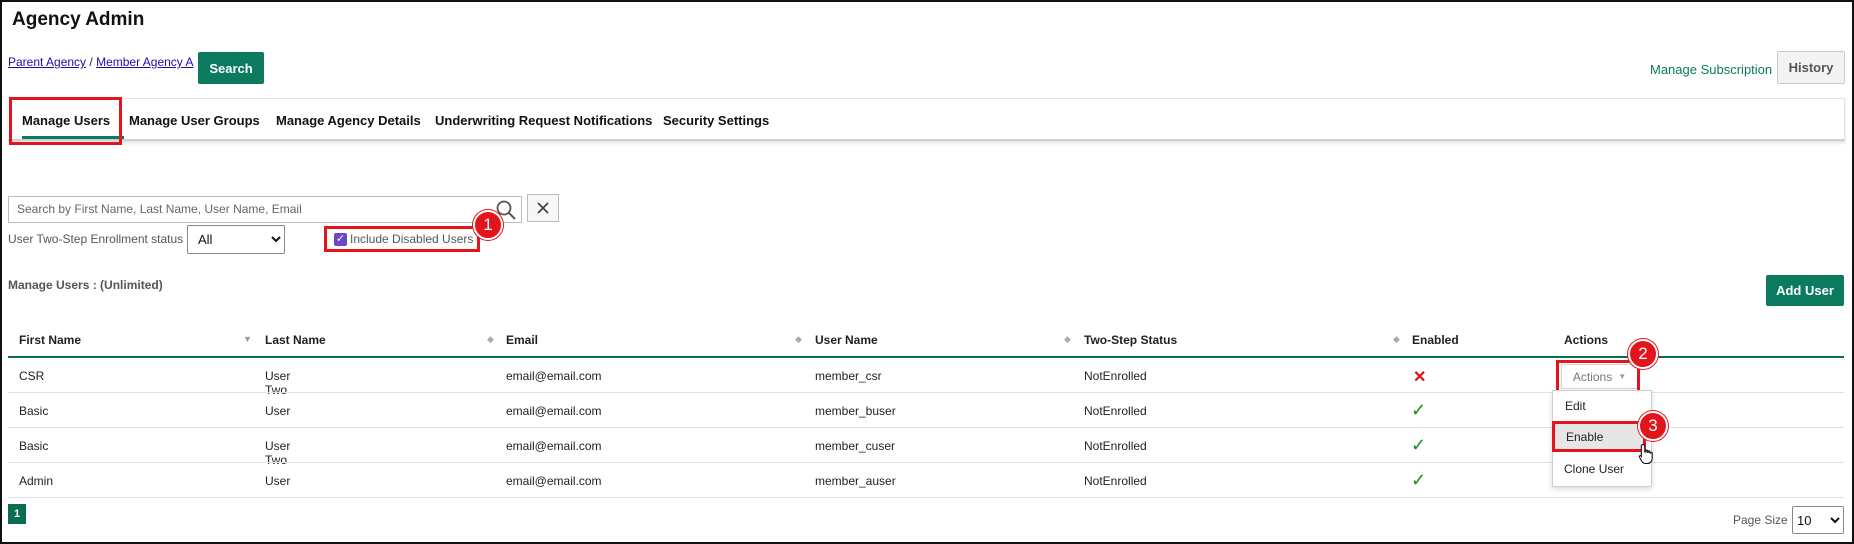  What do you see at coordinates (47, 62) in the screenshot?
I see `breadcrumb-parent-agency: Parent Agency` at bounding box center [47, 62].